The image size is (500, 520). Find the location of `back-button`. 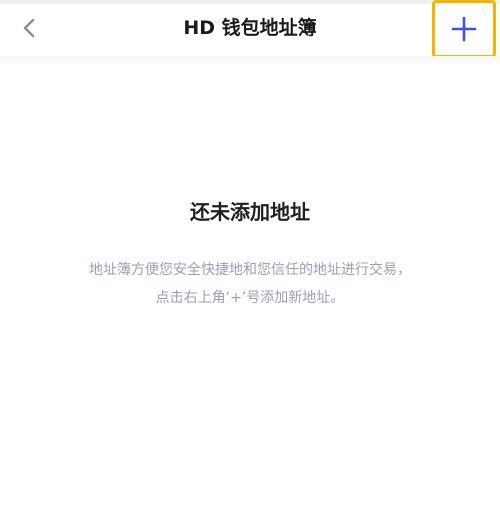

back-button is located at coordinates (30, 28).